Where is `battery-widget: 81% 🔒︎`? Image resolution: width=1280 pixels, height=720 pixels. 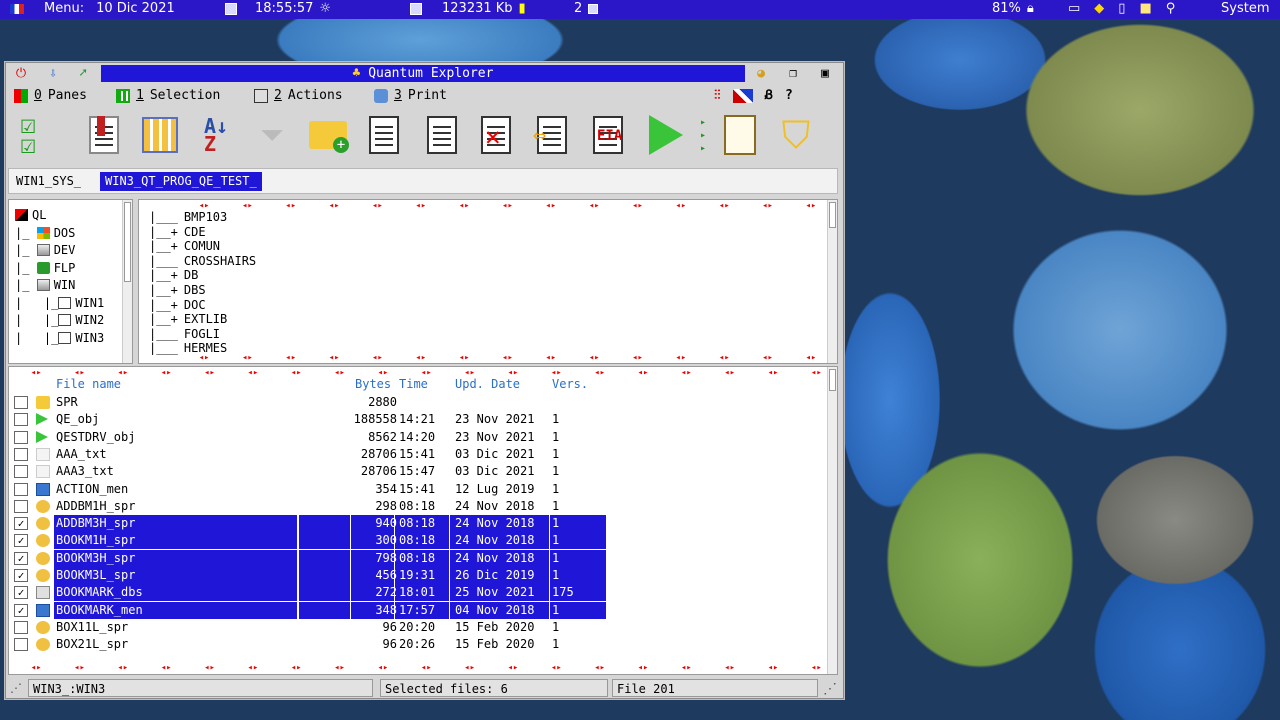 battery-widget: 81% 🔒︎ is located at coordinates (1013, 8).